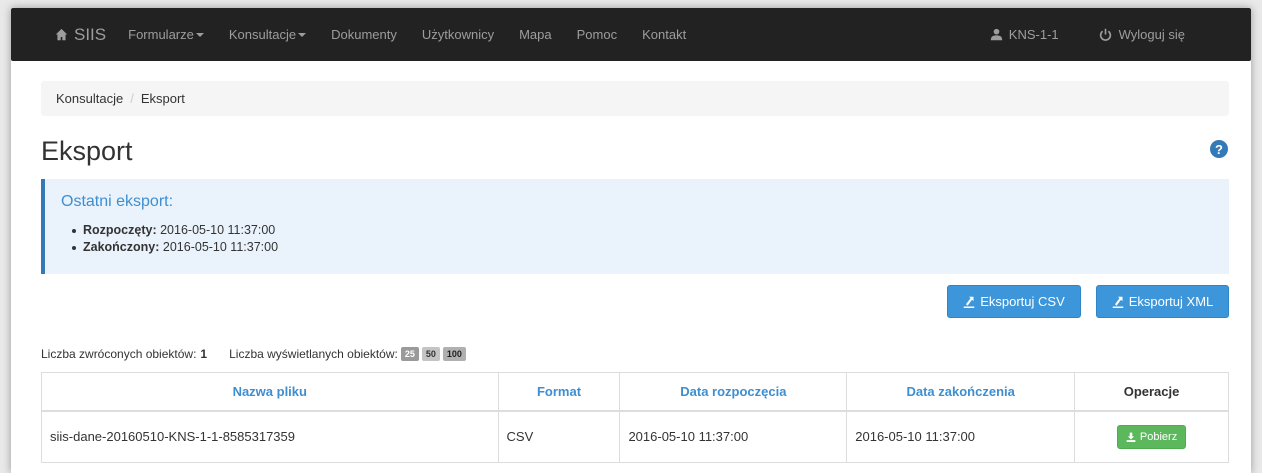  Describe the element at coordinates (1131, 437) in the screenshot. I see `download-icon` at that location.